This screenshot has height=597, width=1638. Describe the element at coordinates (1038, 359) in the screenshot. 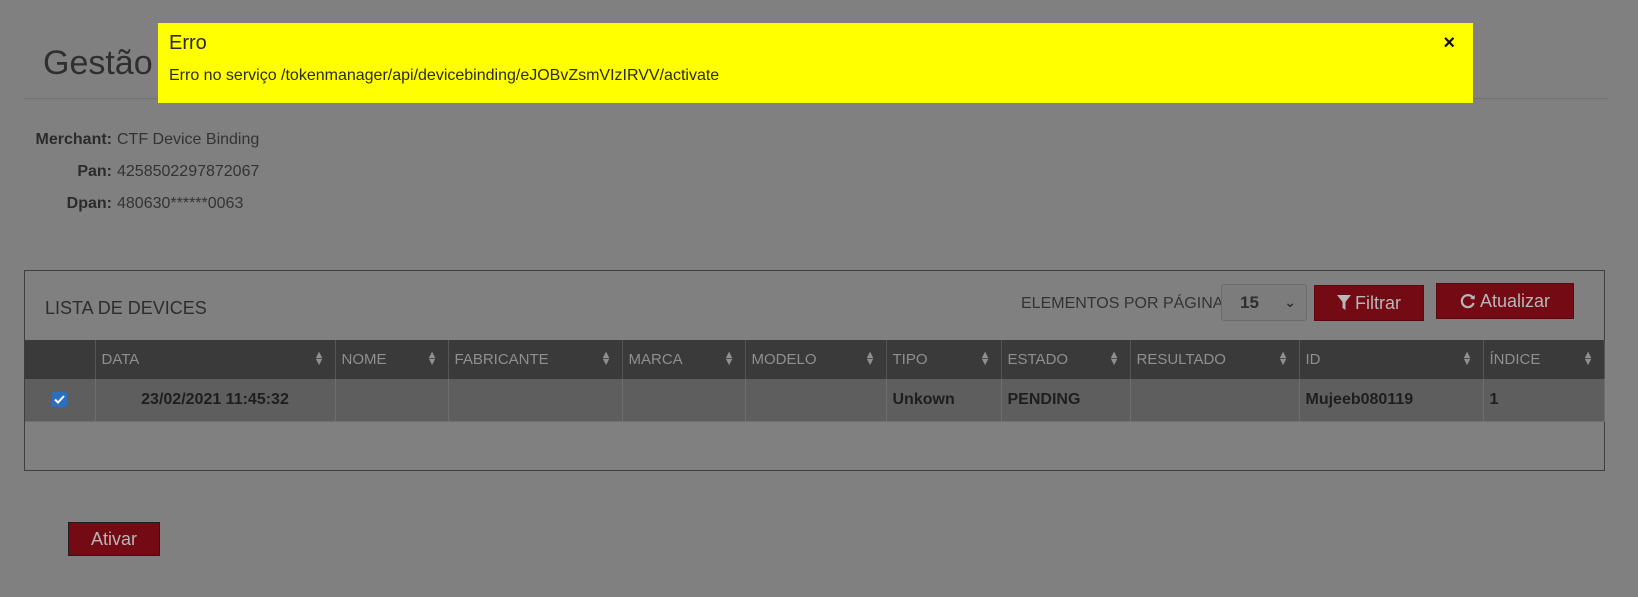

I see `header-label: ESTADO` at that location.